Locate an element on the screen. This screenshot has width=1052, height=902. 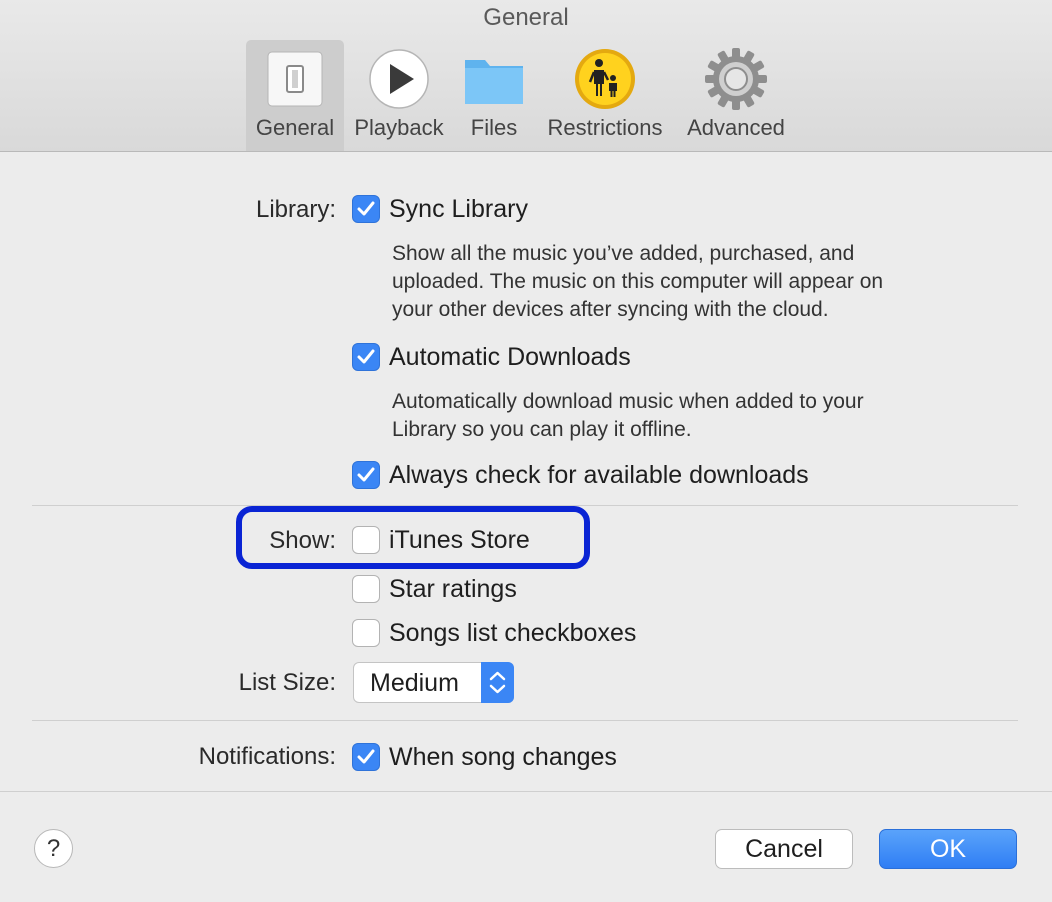
parental-icon is located at coordinates (605, 79).